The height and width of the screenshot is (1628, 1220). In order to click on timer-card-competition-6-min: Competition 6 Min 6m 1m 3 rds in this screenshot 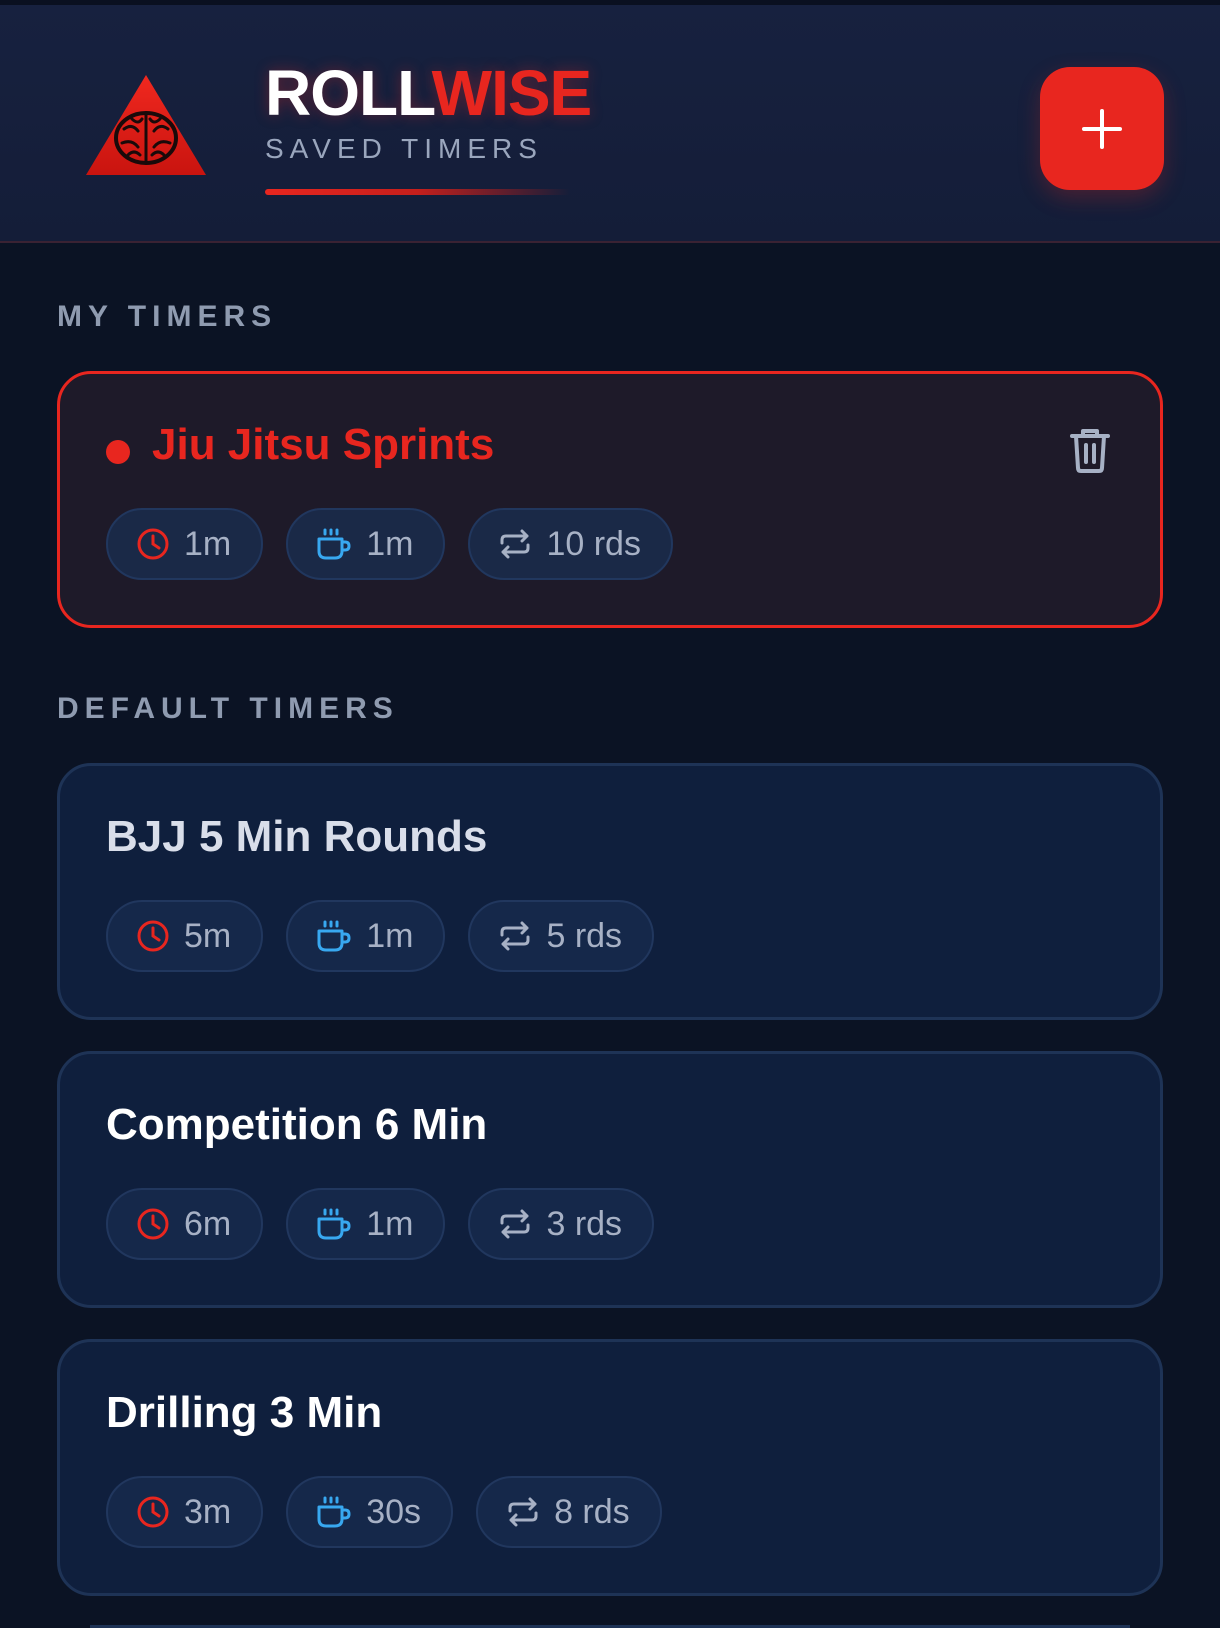, I will do `click(610, 1179)`.